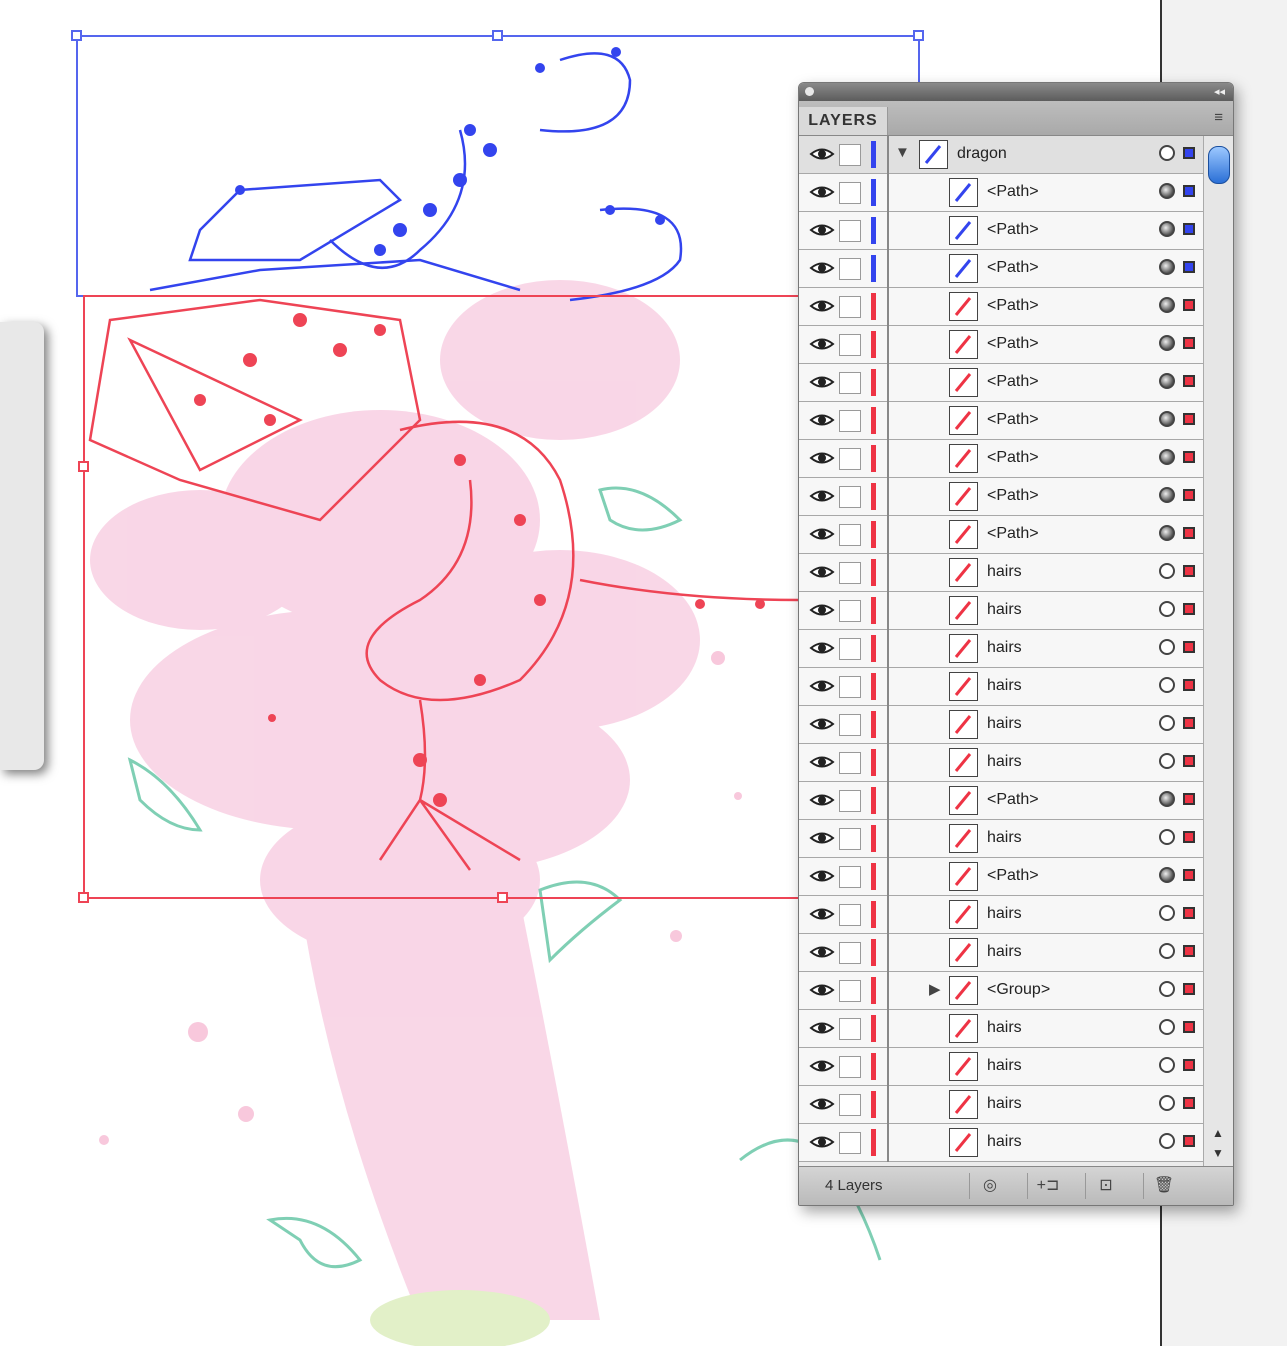 This screenshot has height=1346, width=1287. What do you see at coordinates (1018, 990) in the screenshot?
I see `layer-name: <Group>` at bounding box center [1018, 990].